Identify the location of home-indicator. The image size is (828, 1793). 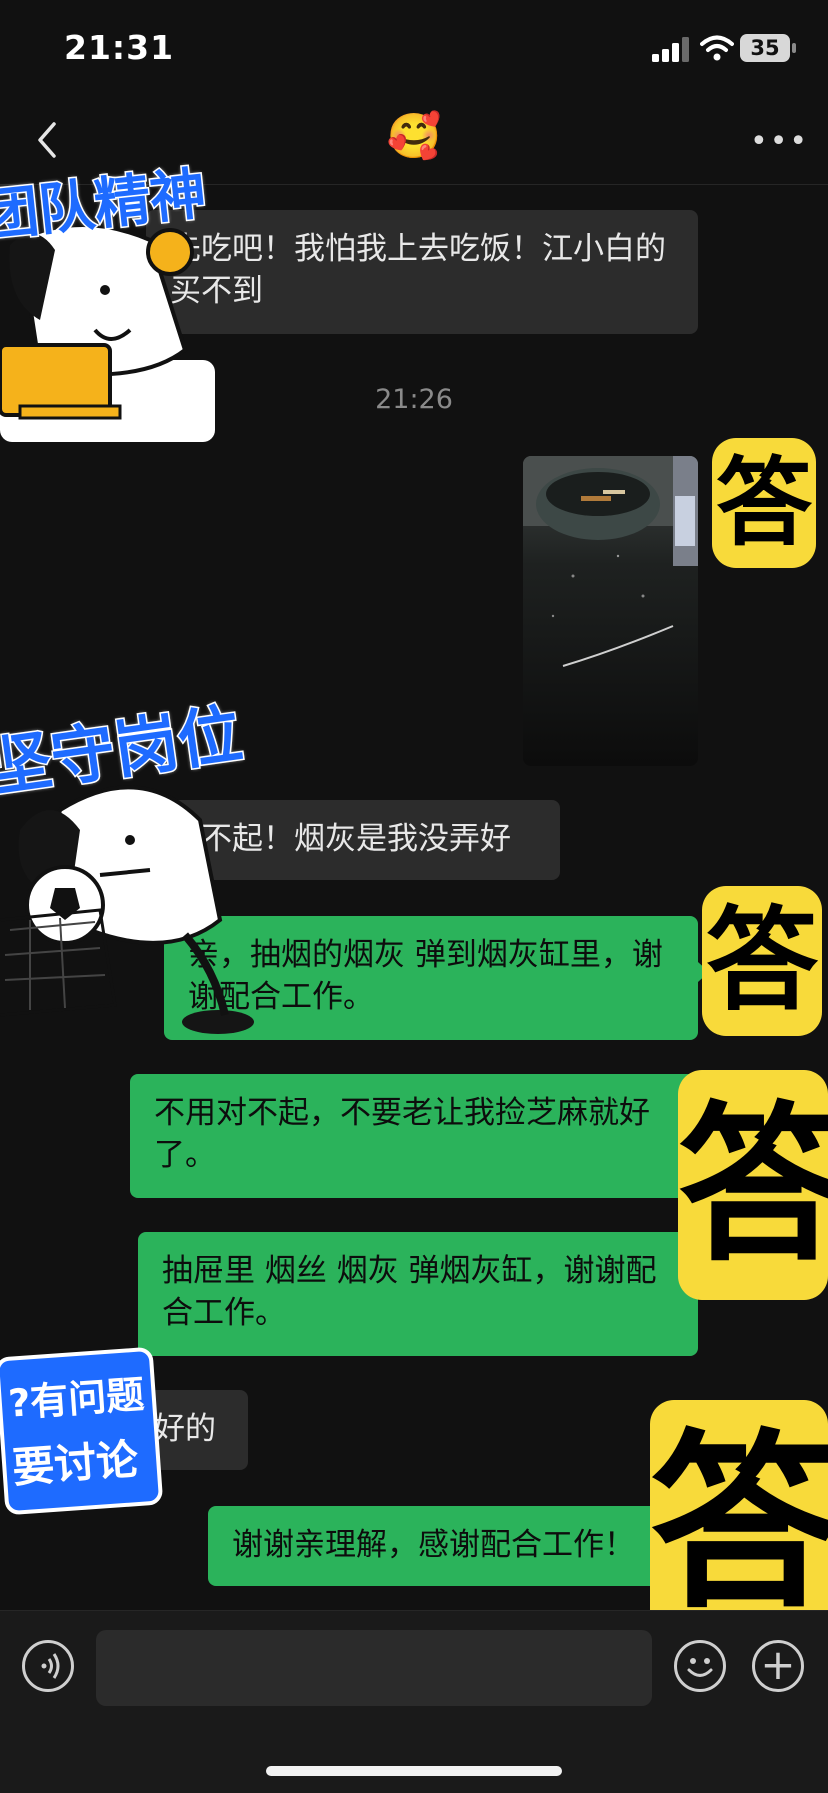
(414, 1771).